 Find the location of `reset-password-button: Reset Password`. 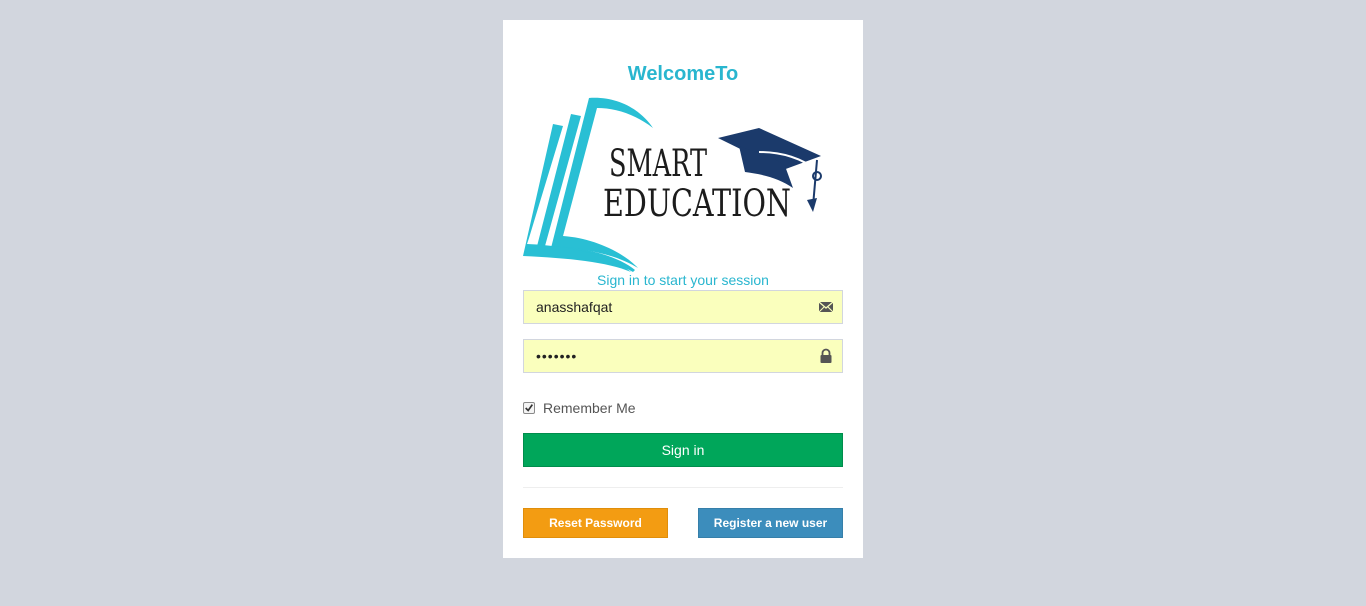

reset-password-button: Reset Password is located at coordinates (595, 523).